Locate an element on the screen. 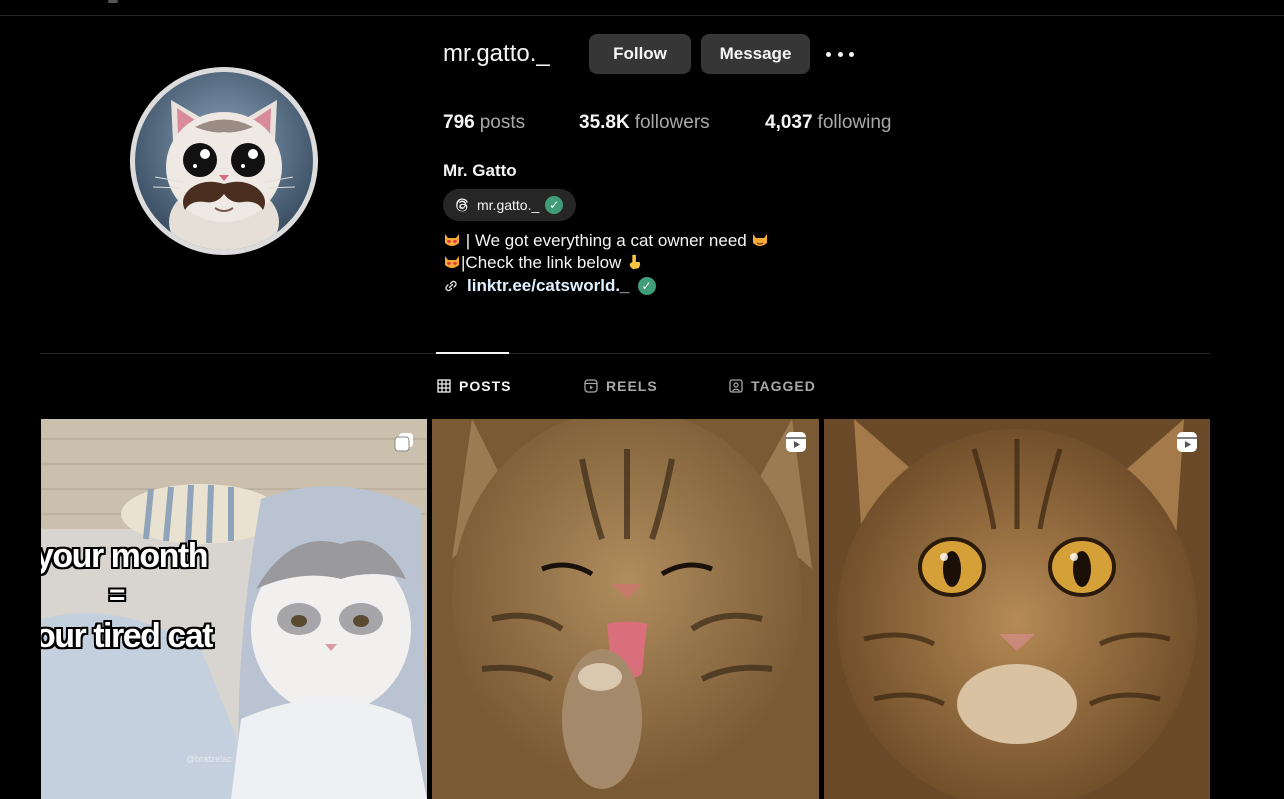 This screenshot has height=799, width=1284. profile-username: mr.gatto._ is located at coordinates (496, 53).